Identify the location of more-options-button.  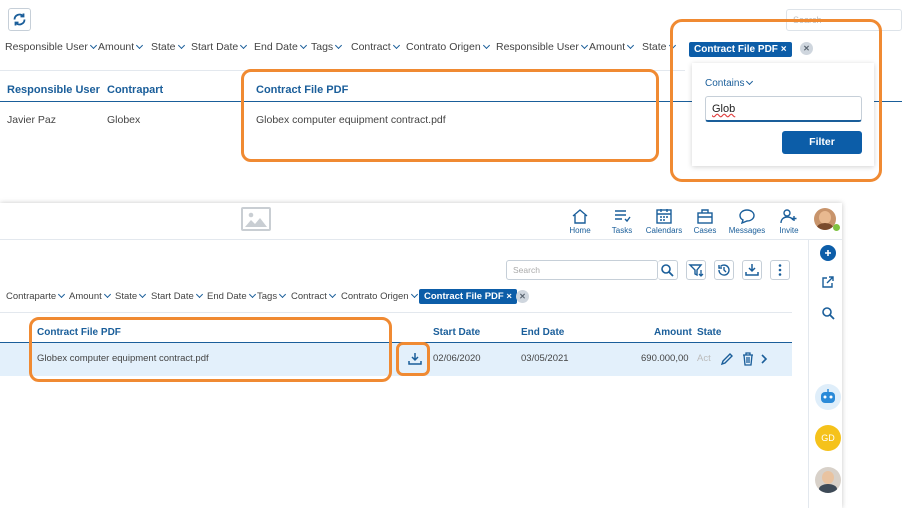
(780, 270).